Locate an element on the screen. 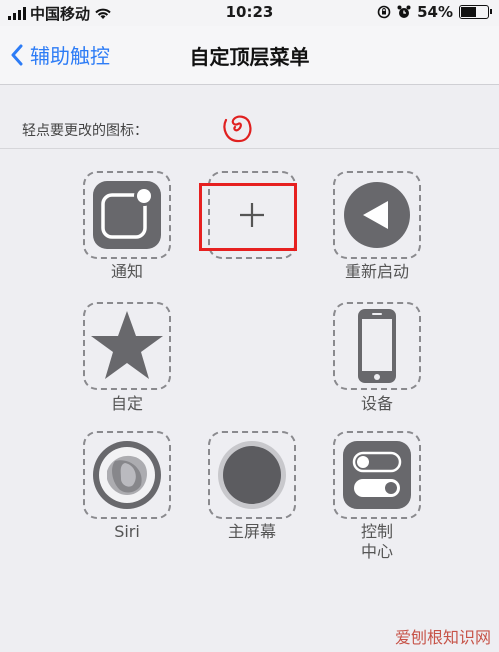 This screenshot has height=652, width=499. alarm-icon is located at coordinates (404, 11).